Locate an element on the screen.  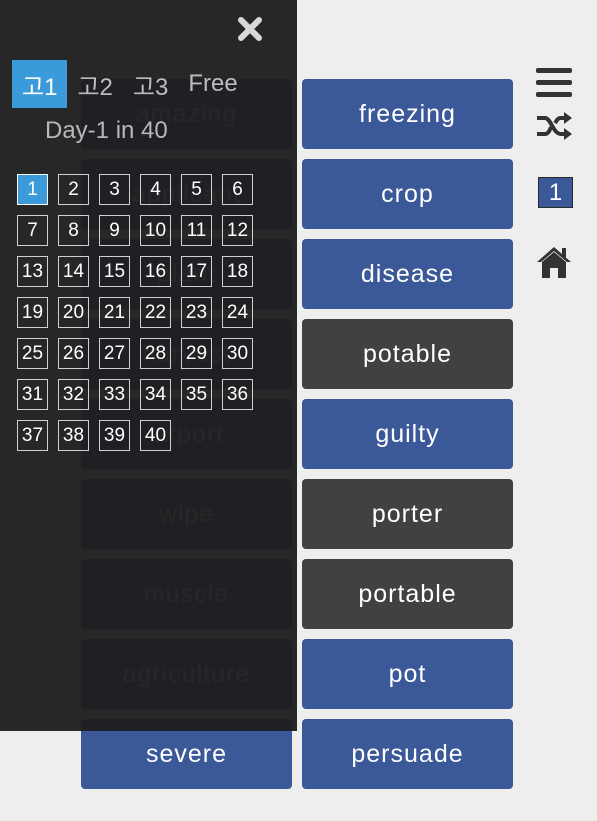
word-button-right: potable is located at coordinates (407, 354).